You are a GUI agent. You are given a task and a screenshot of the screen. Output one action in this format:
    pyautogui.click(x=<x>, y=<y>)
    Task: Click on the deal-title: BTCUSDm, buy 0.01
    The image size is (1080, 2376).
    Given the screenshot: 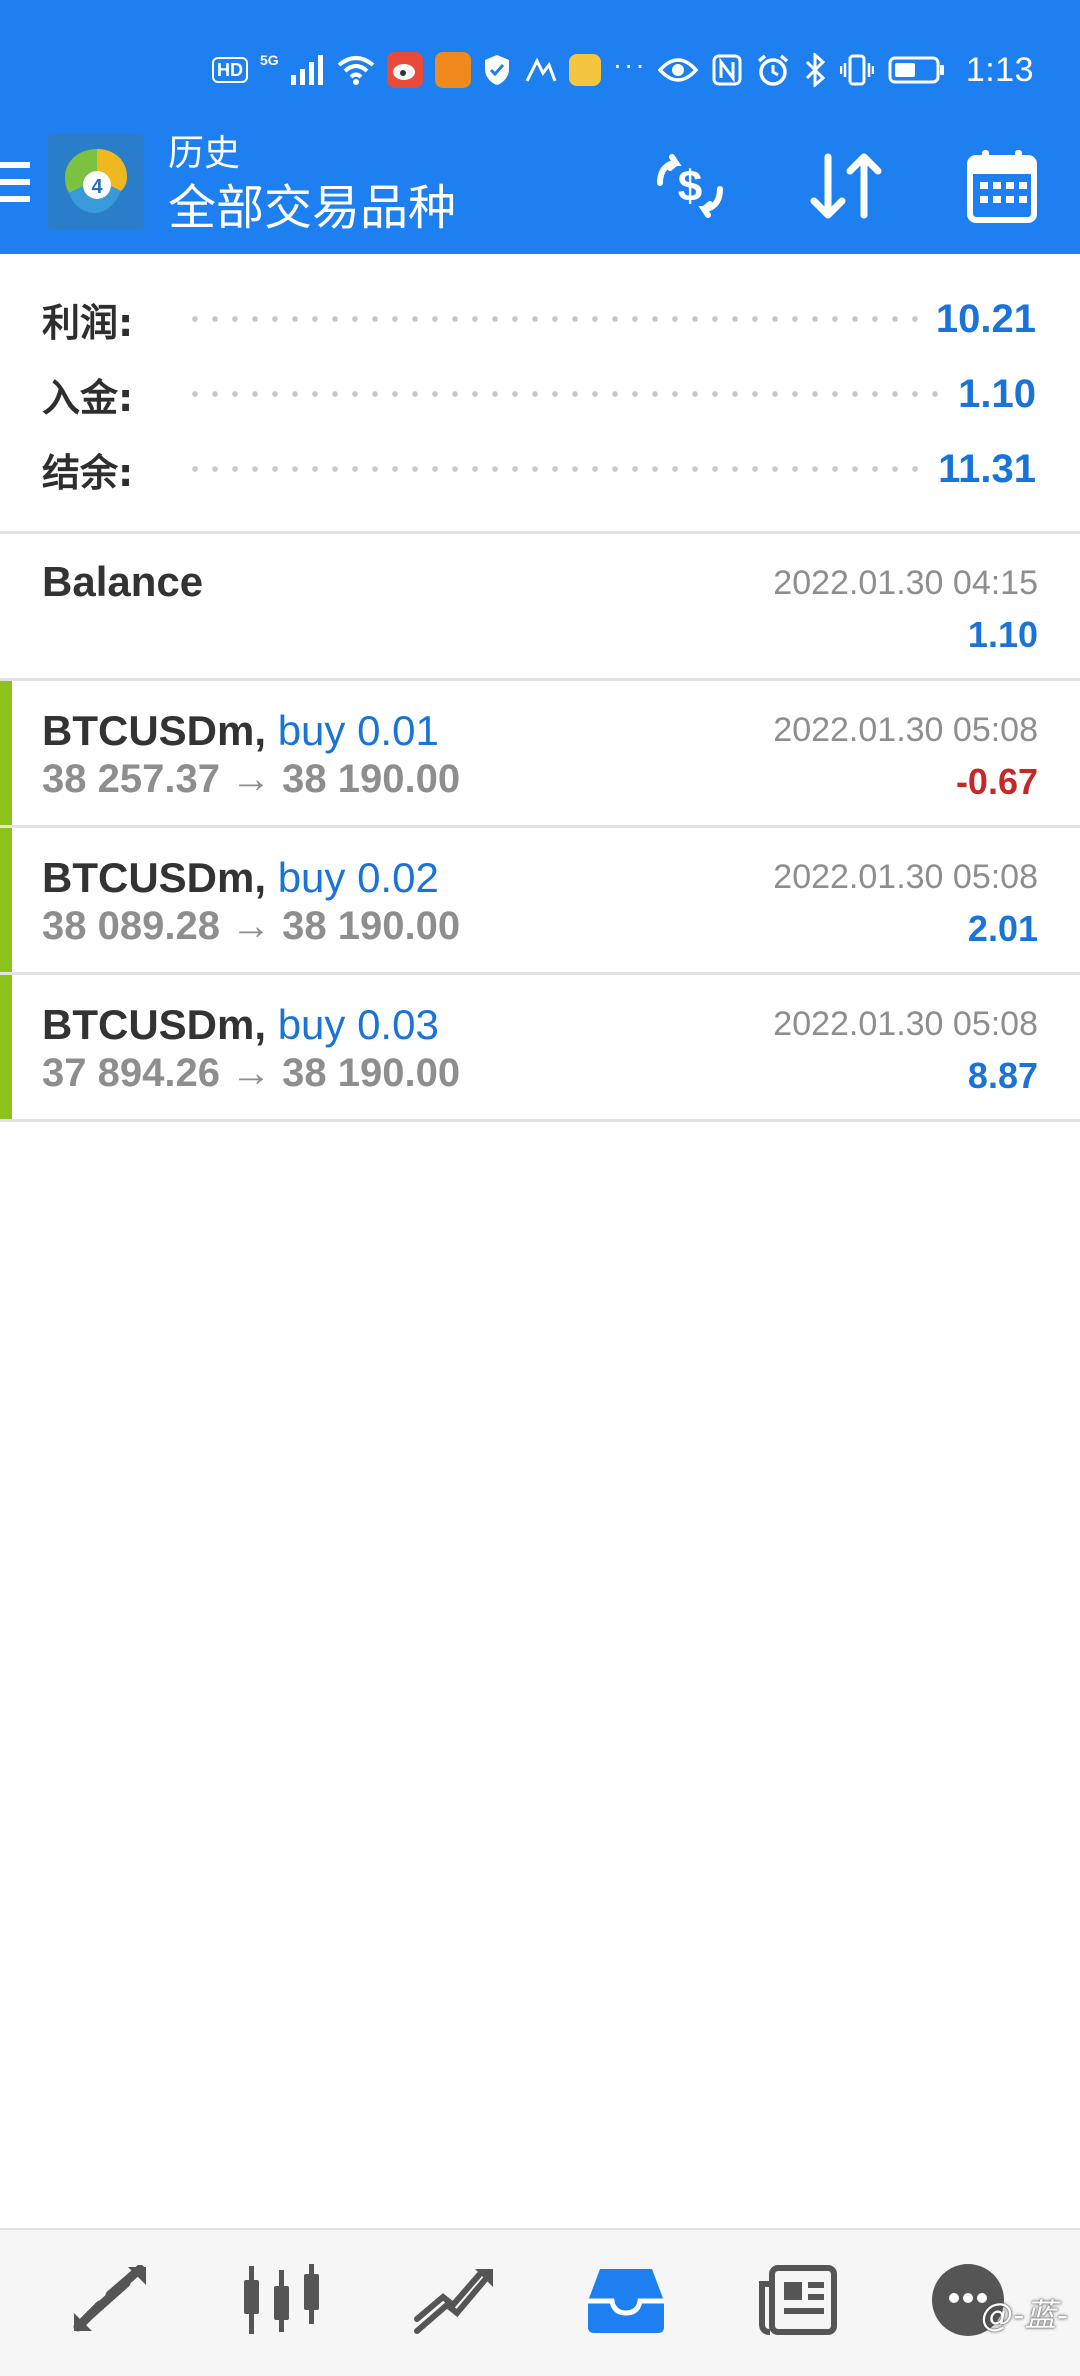 What is the action you would take?
    pyautogui.click(x=240, y=731)
    